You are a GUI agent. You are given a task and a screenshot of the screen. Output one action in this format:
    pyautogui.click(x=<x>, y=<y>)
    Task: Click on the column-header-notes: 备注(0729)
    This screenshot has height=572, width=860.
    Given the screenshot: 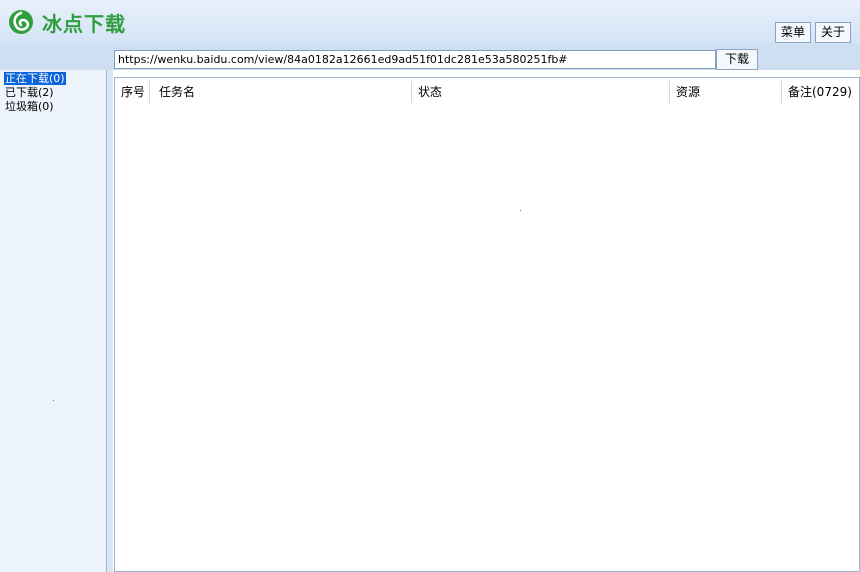 What is the action you would take?
    pyautogui.click(x=820, y=92)
    